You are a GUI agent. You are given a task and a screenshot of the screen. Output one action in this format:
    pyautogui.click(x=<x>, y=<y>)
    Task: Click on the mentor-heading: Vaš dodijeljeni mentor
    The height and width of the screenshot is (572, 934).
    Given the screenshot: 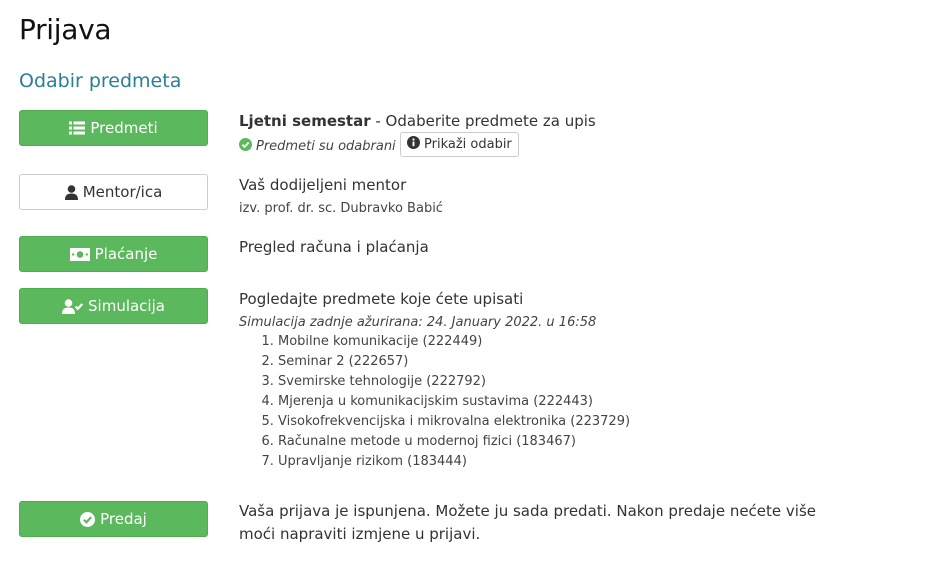 What is the action you would take?
    pyautogui.click(x=323, y=185)
    